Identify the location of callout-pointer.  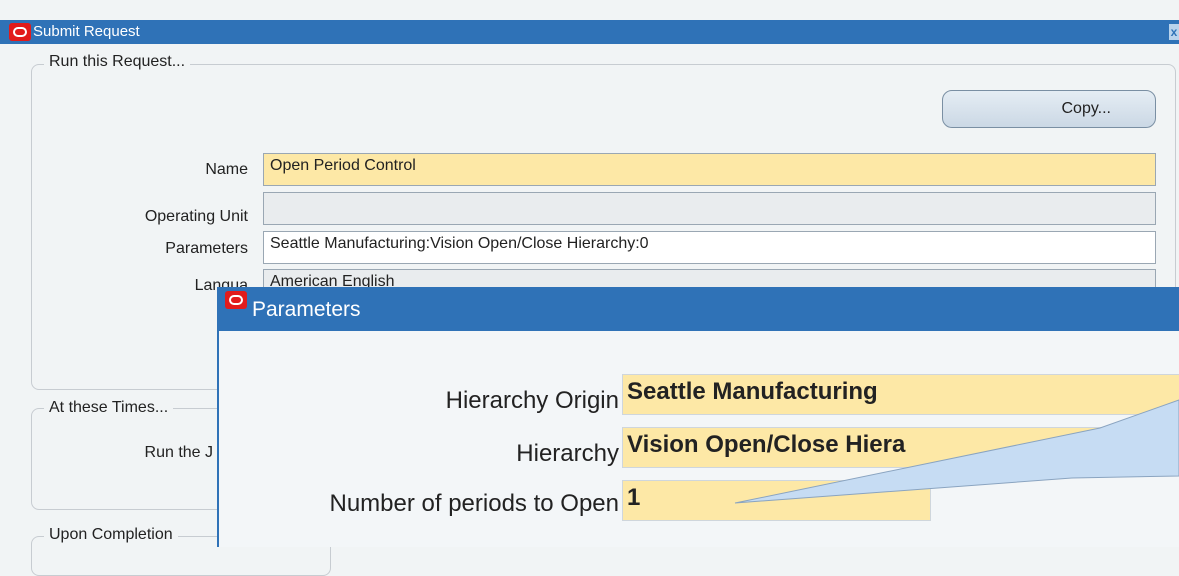
(956, 451).